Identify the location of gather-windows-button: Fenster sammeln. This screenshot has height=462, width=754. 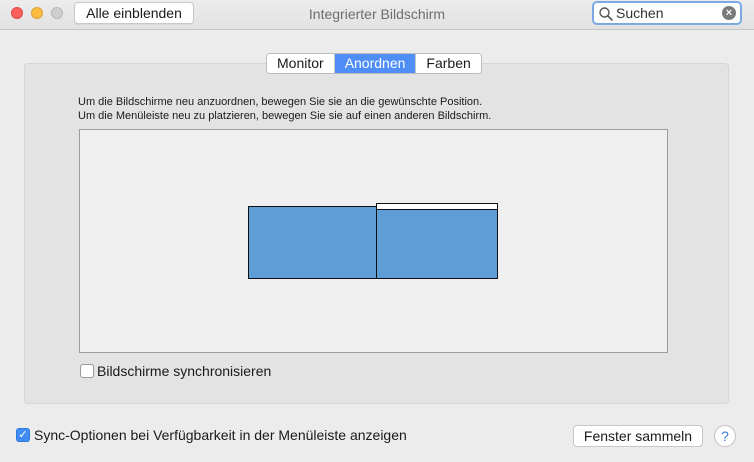
(638, 436).